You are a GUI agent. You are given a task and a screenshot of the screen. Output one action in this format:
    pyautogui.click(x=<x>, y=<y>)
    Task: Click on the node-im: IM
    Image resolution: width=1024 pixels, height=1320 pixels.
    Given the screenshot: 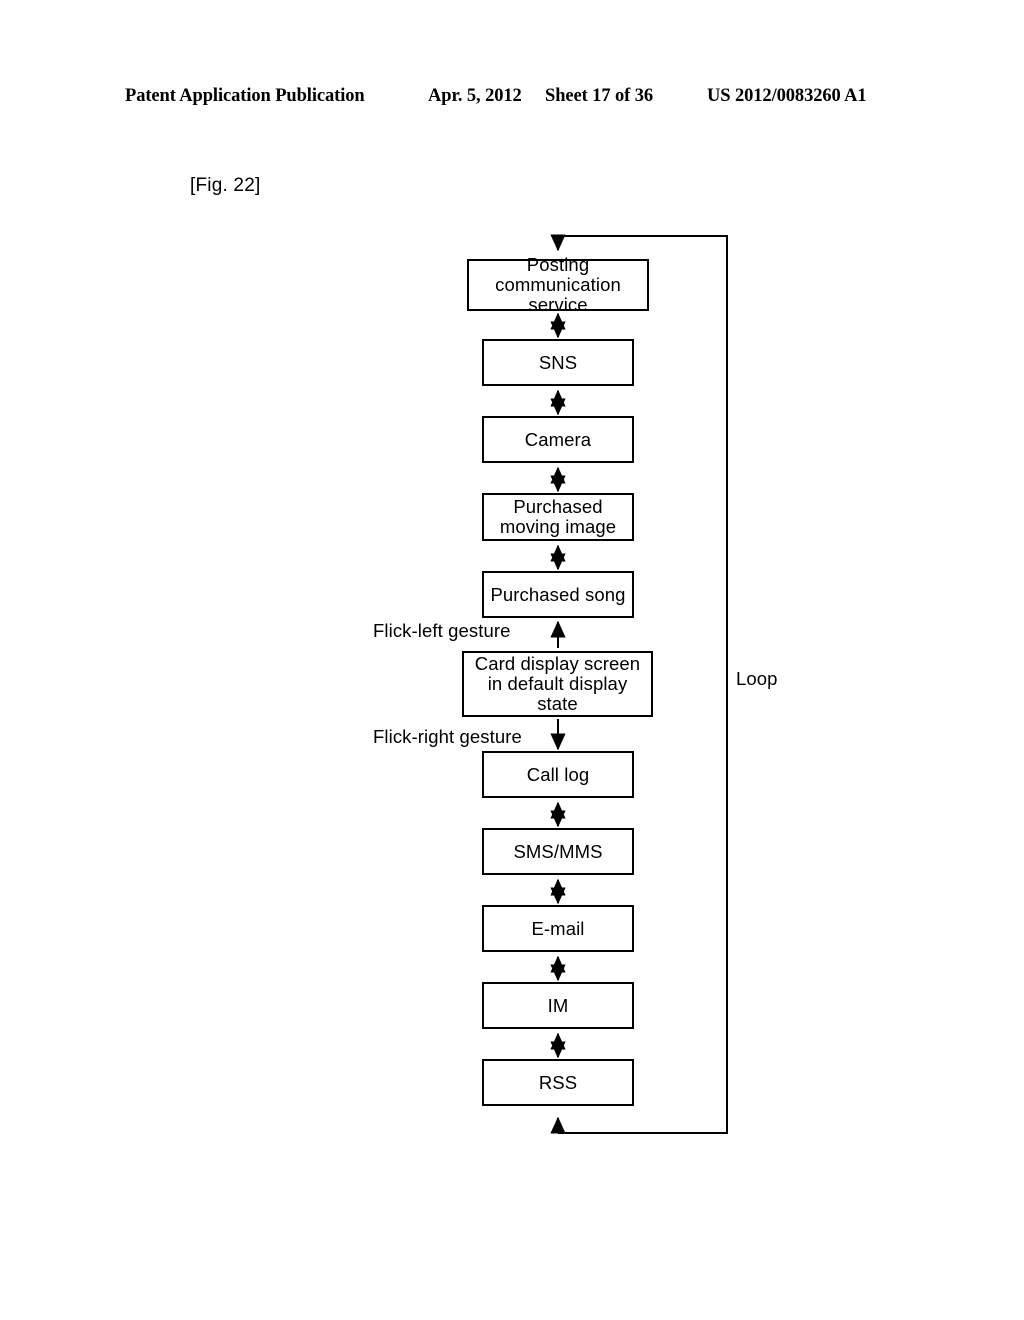 What is the action you would take?
    pyautogui.click(x=558, y=1005)
    